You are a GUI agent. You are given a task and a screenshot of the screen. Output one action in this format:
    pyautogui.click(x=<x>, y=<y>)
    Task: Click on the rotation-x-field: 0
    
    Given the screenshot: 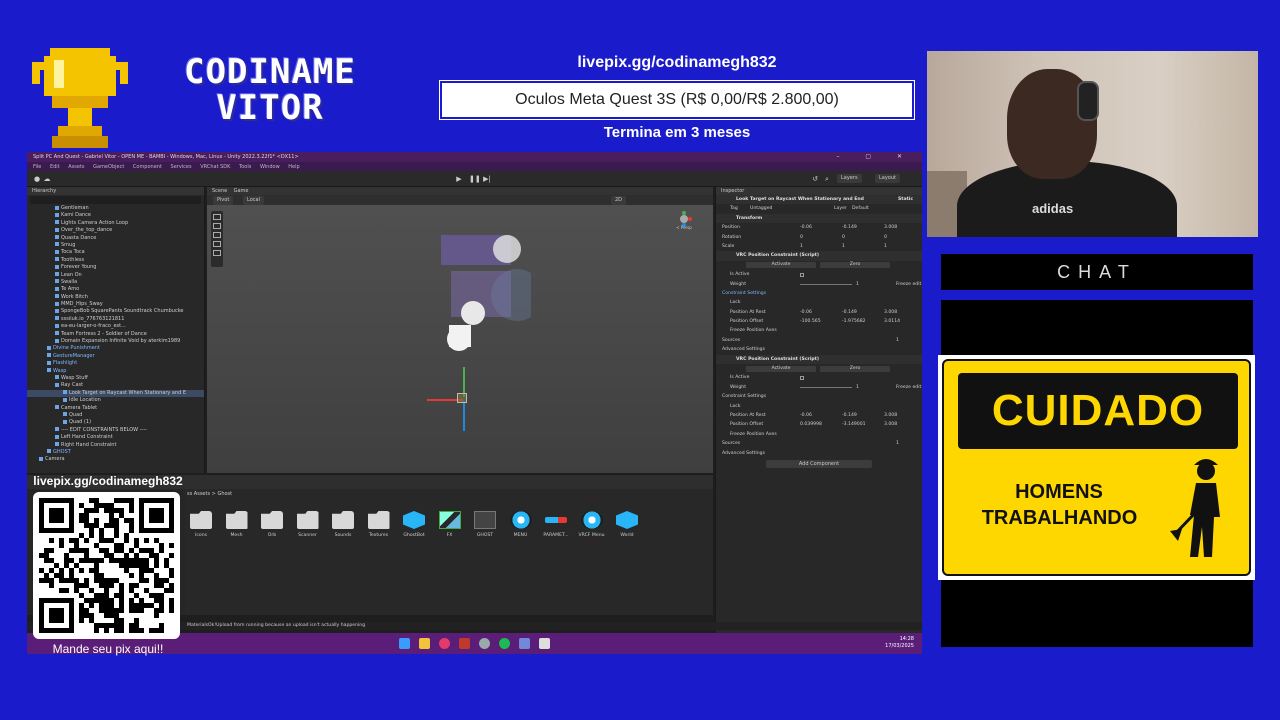 What is the action you would take?
    pyautogui.click(x=801, y=237)
    